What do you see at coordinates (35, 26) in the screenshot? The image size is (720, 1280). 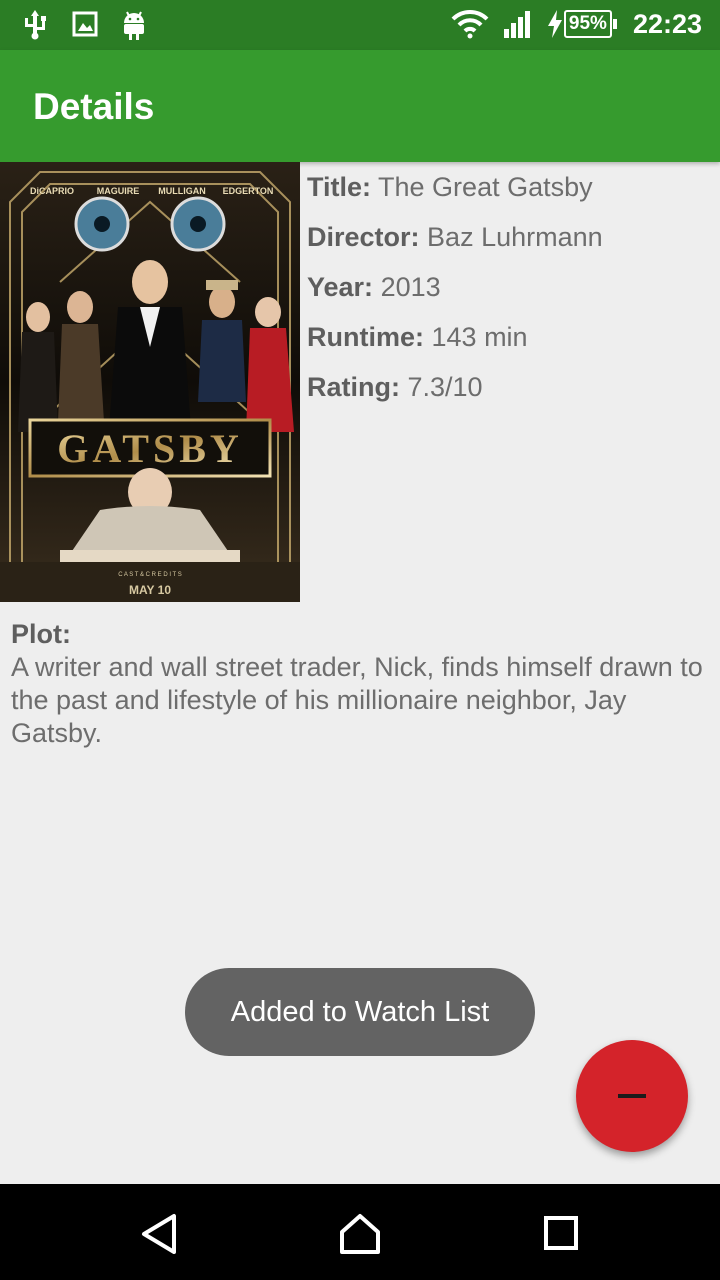 I see `usb-icon` at bounding box center [35, 26].